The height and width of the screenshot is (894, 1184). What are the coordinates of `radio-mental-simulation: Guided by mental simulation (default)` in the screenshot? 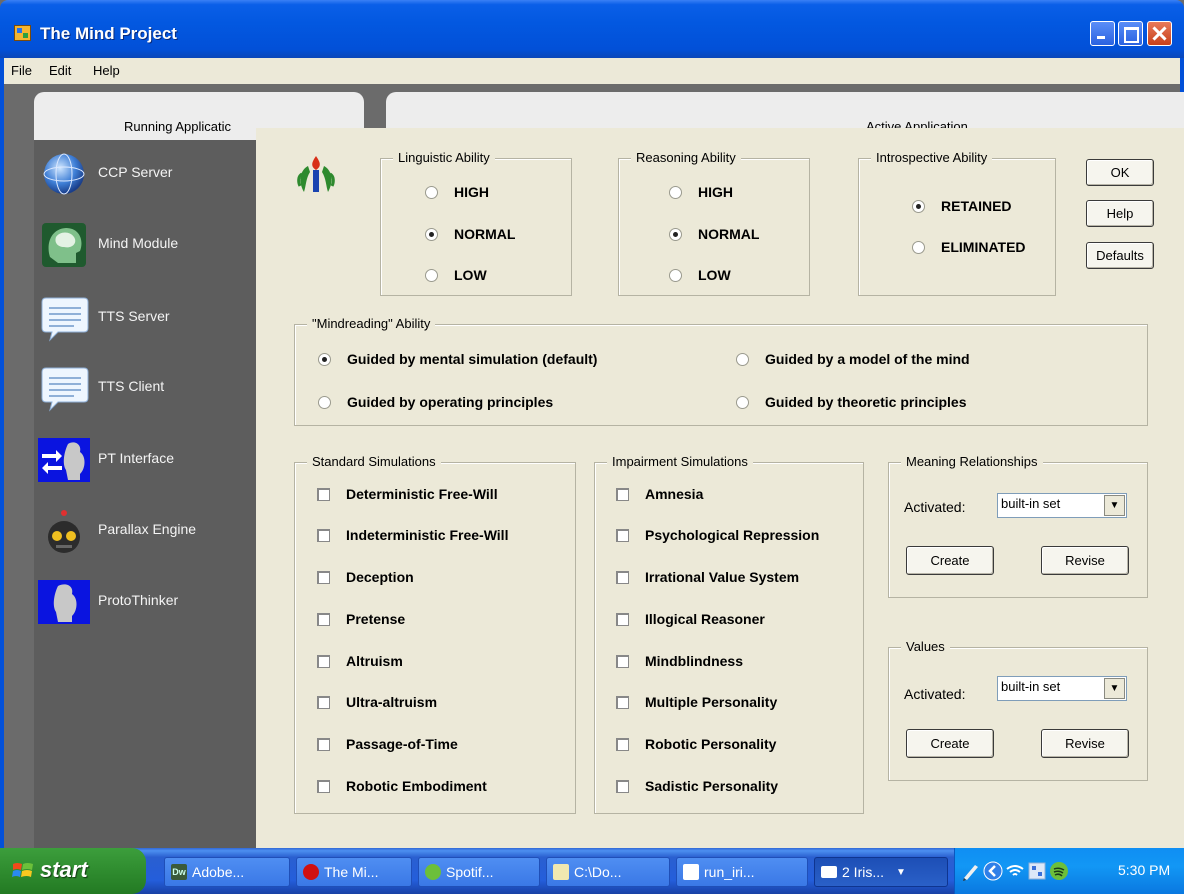 It's located at (457, 359).